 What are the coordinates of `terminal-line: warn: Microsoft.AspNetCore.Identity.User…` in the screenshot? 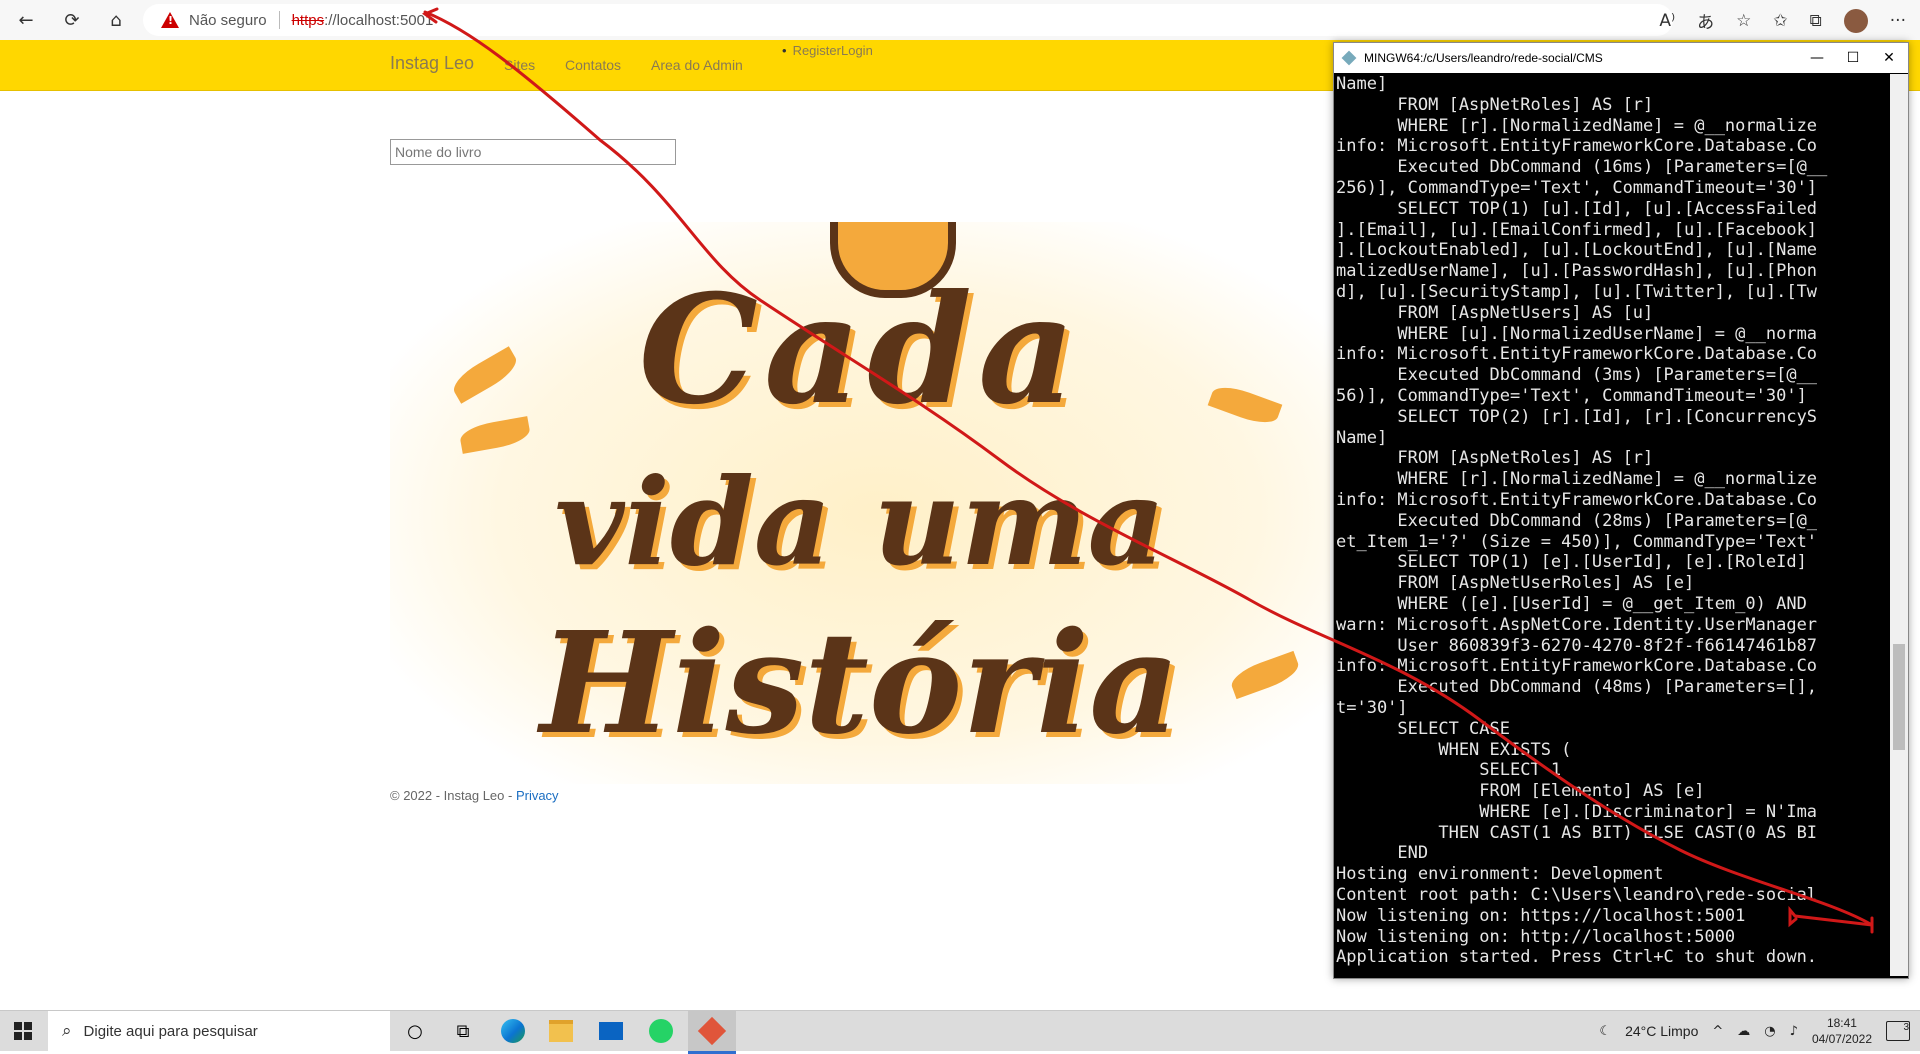 It's located at (1577, 624).